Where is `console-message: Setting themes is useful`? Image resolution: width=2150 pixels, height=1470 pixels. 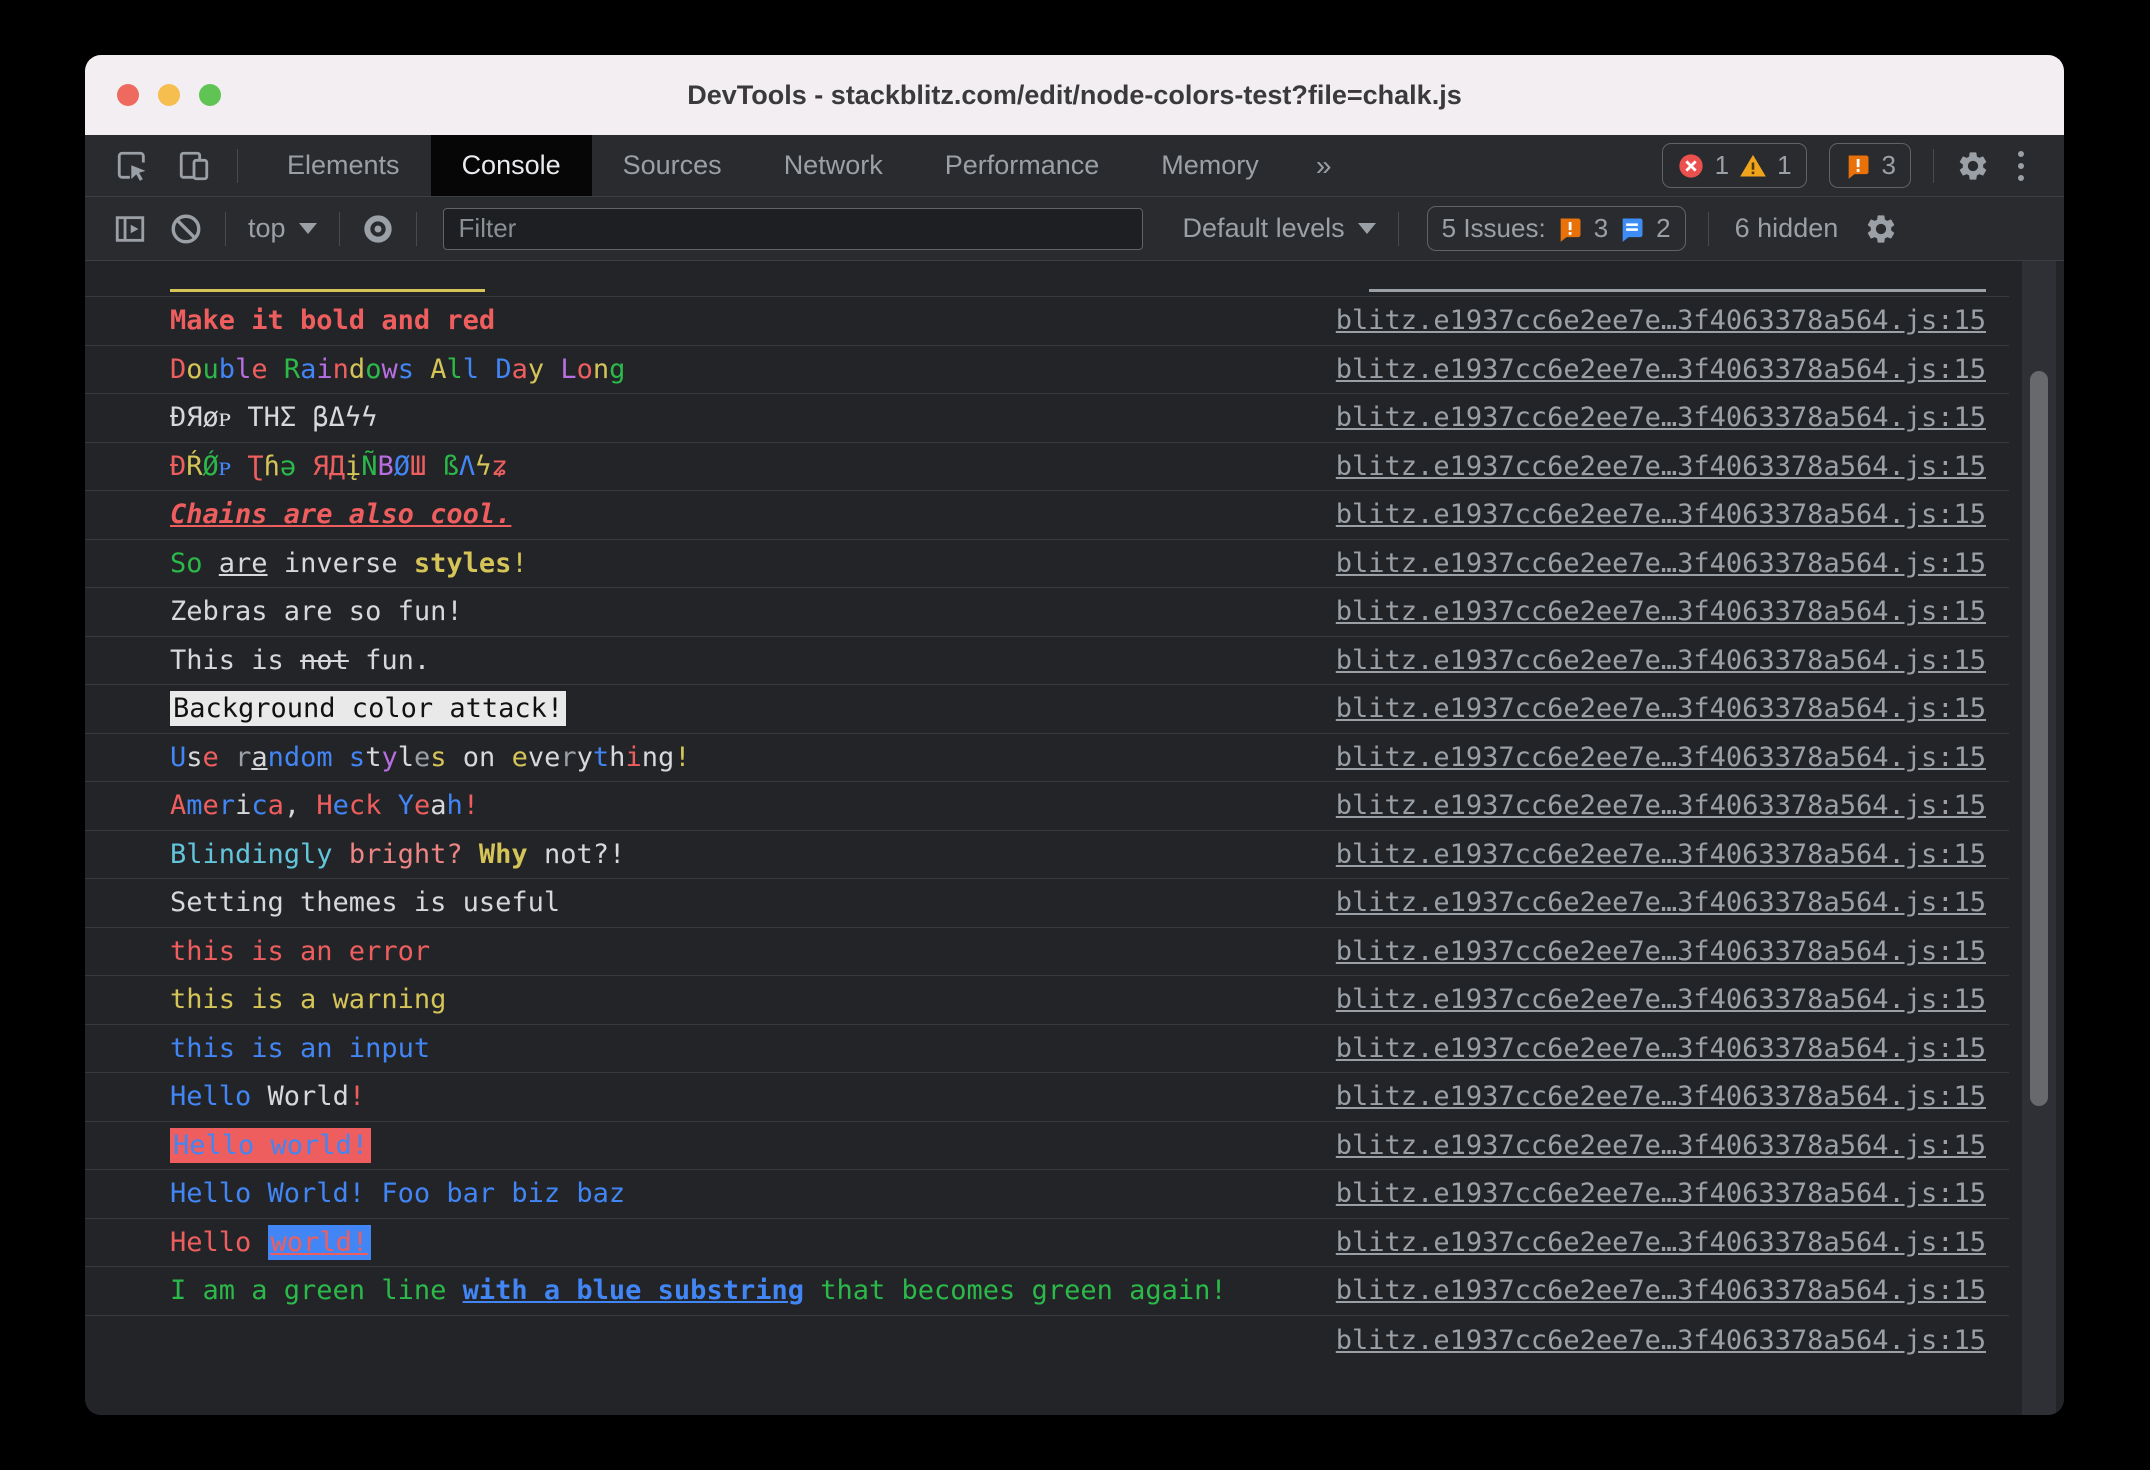 console-message: Setting themes is useful is located at coordinates (365, 902).